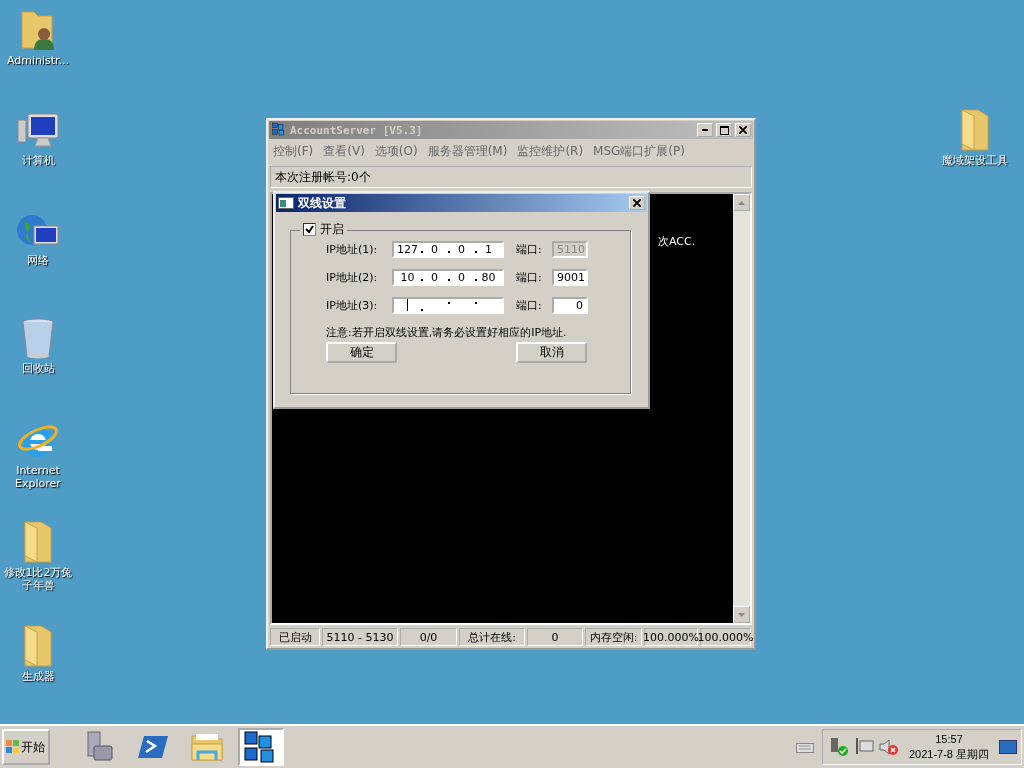 Image resolution: width=1024 pixels, height=768 pixels. Describe the element at coordinates (570, 277) in the screenshot. I see `port-field: 9001` at that location.